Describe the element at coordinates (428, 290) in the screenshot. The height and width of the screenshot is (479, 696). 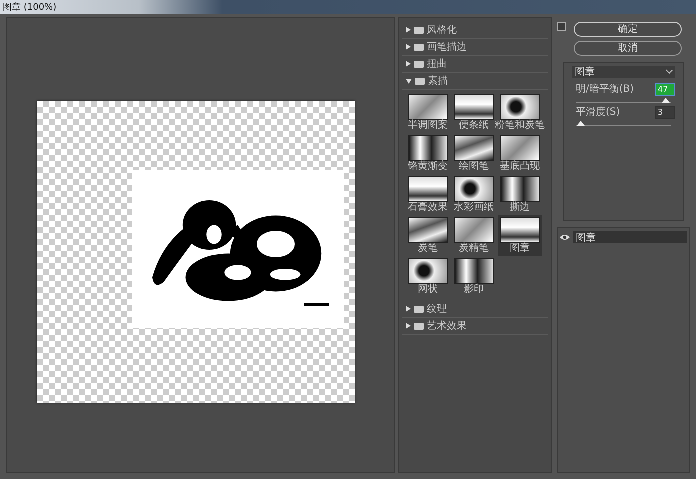
I see `filter-name: 网状` at that location.